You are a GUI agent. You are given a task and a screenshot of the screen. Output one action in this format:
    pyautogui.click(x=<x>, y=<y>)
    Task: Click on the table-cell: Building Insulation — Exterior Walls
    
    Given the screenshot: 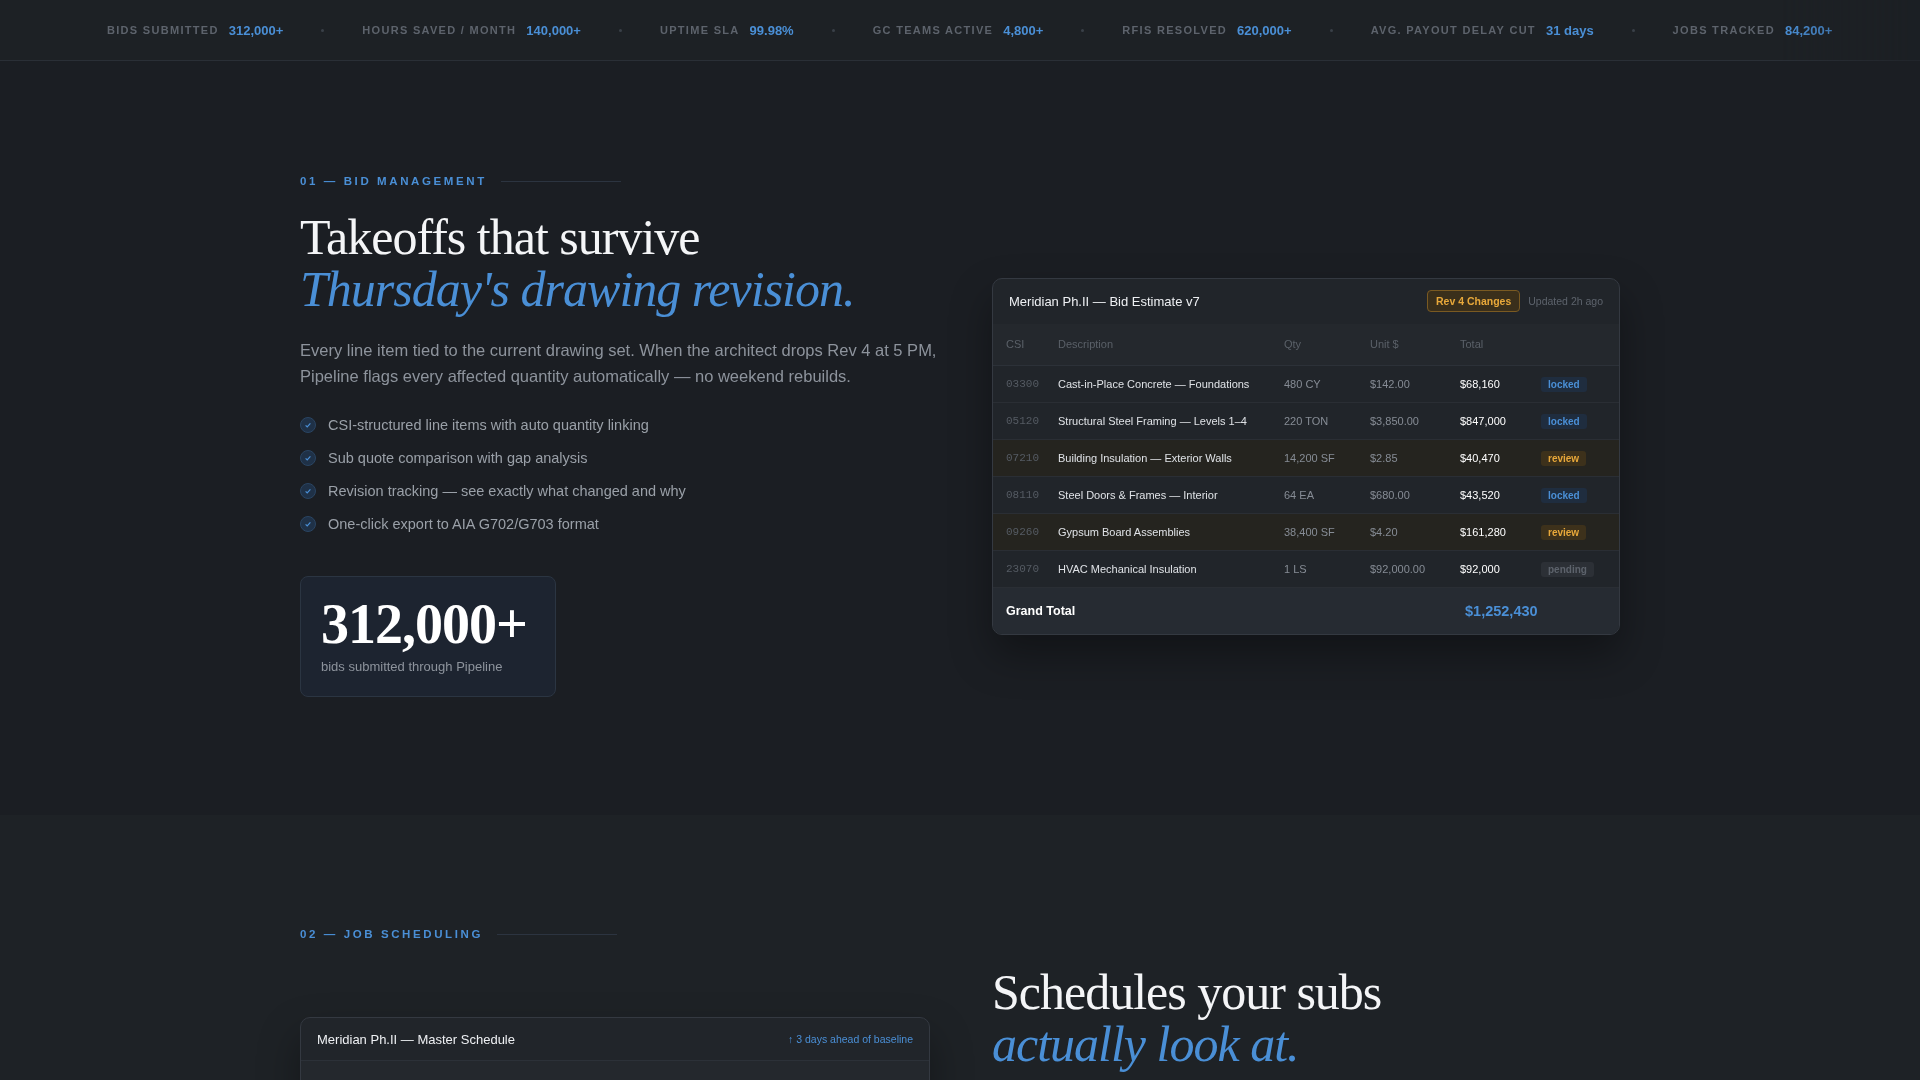 What is the action you would take?
    pyautogui.click(x=1170, y=457)
    